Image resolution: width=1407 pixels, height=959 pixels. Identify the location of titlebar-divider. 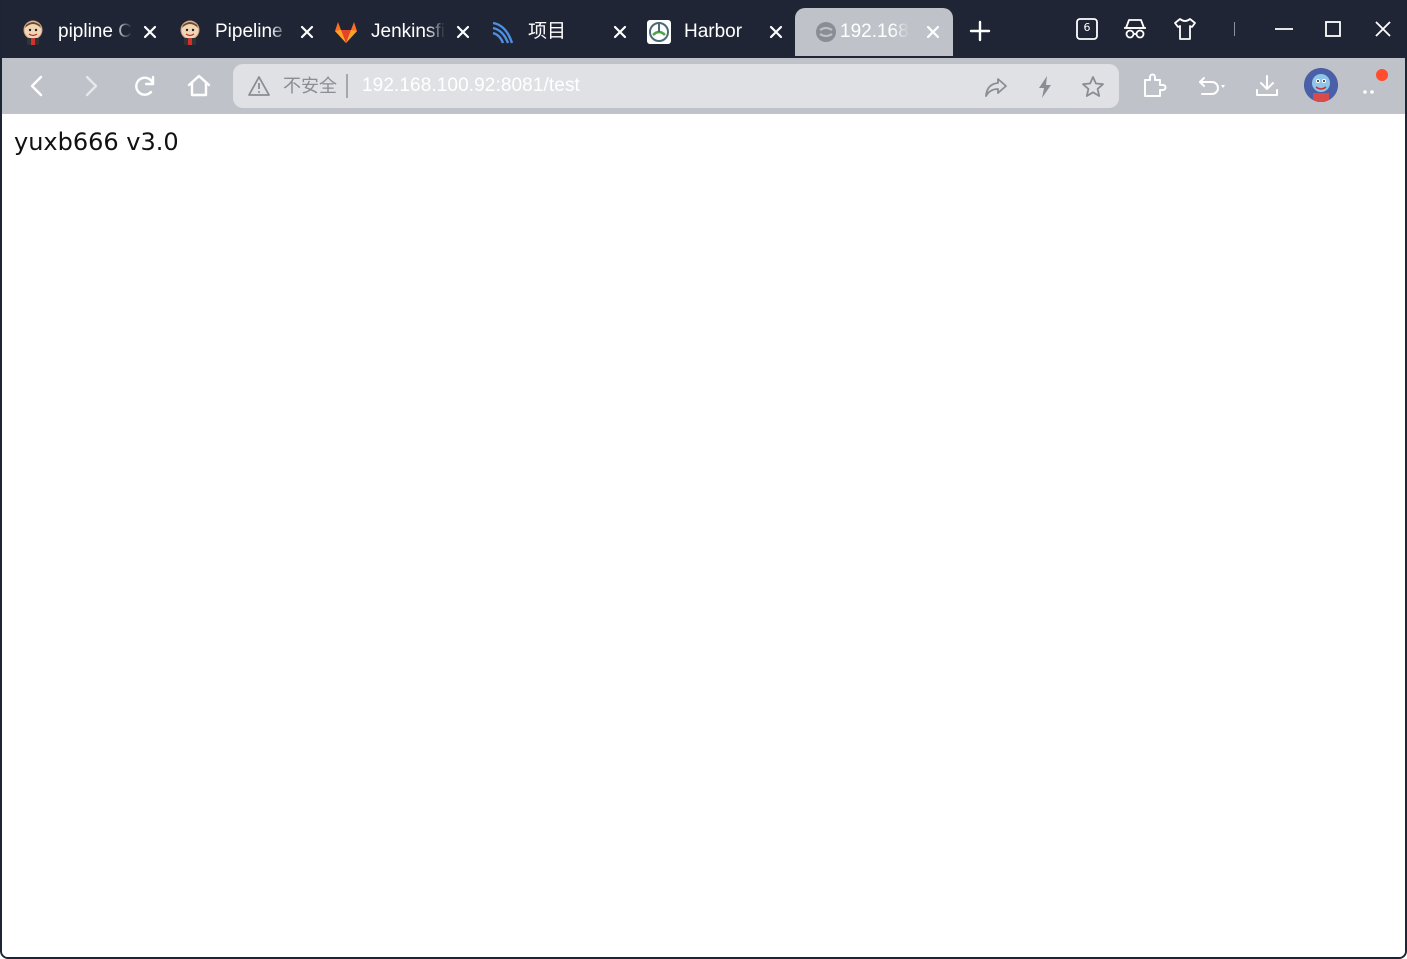
(1234, 29).